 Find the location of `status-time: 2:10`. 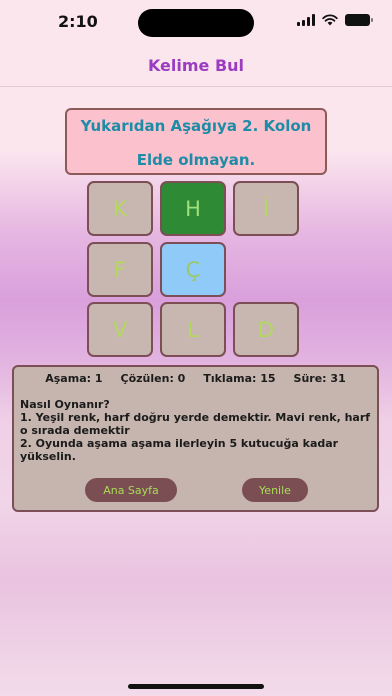

status-time: 2:10 is located at coordinates (78, 21).